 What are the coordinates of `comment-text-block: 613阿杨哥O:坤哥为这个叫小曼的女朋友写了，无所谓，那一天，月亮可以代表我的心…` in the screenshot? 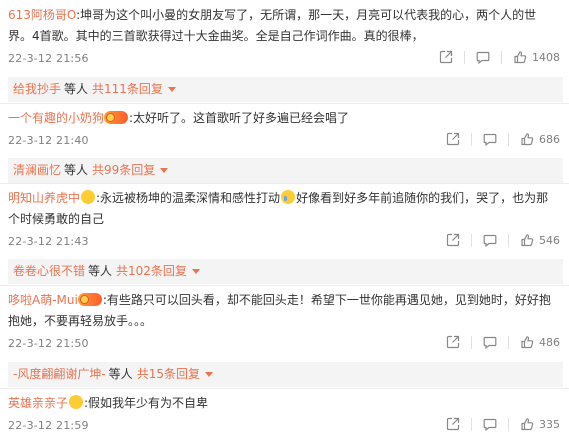 It's located at (288, 23).